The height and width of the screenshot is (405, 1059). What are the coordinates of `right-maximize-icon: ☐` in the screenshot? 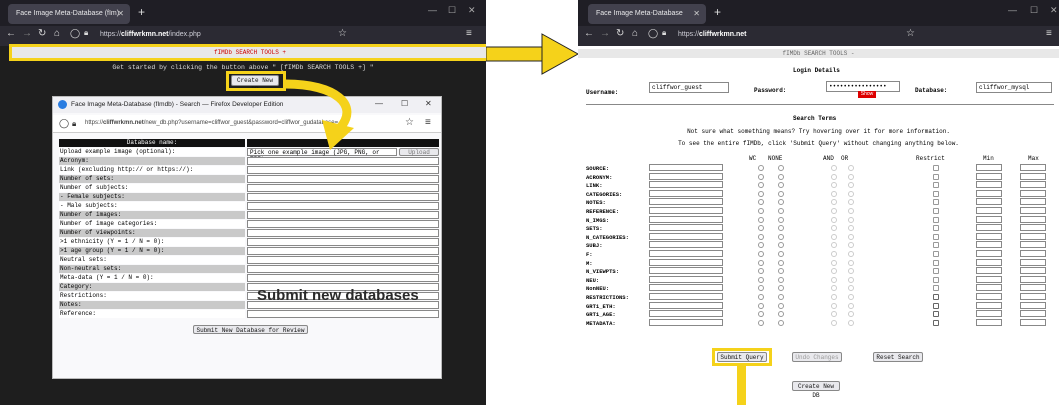 It's located at (1034, 10).